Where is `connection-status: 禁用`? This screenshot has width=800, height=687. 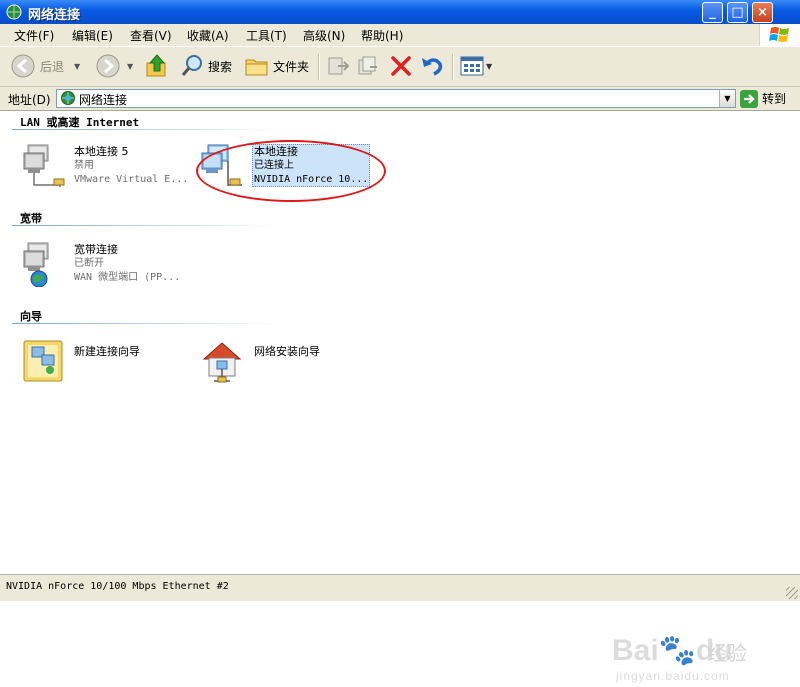
connection-status: 禁用 is located at coordinates (84, 165).